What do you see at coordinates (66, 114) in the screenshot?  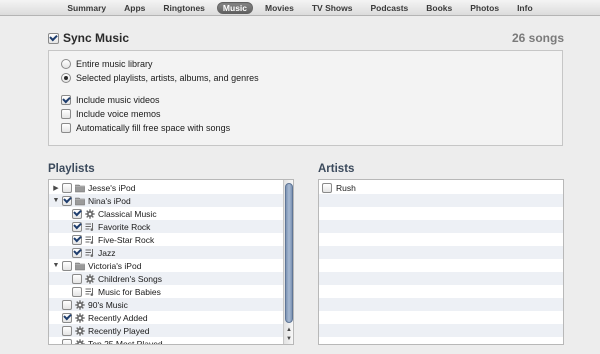 I see `include-memos-checkbox` at bounding box center [66, 114].